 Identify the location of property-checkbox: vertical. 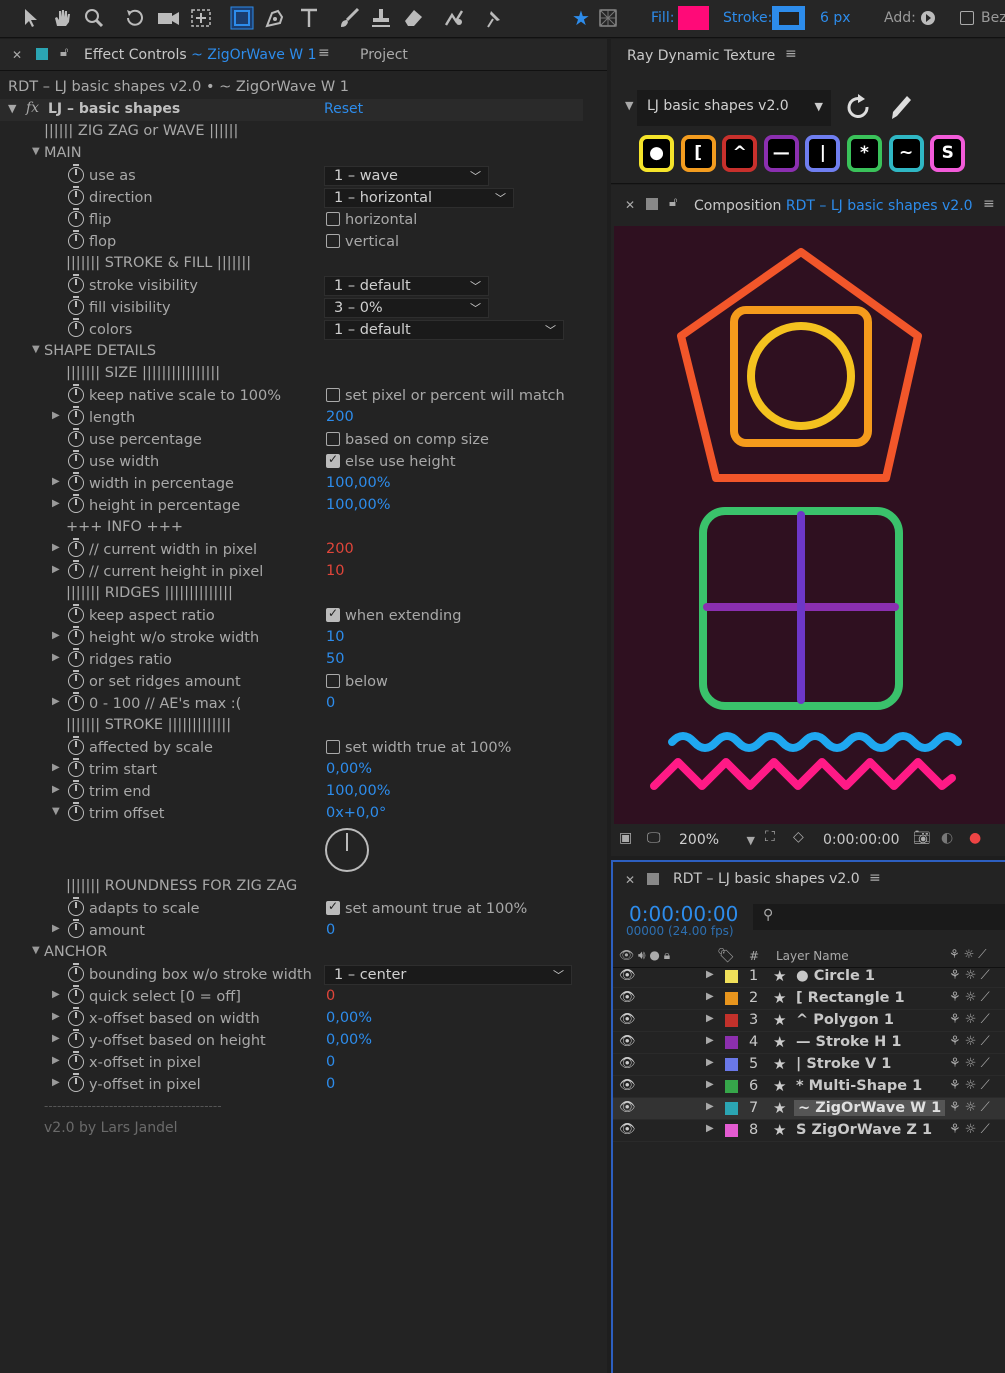
(362, 242).